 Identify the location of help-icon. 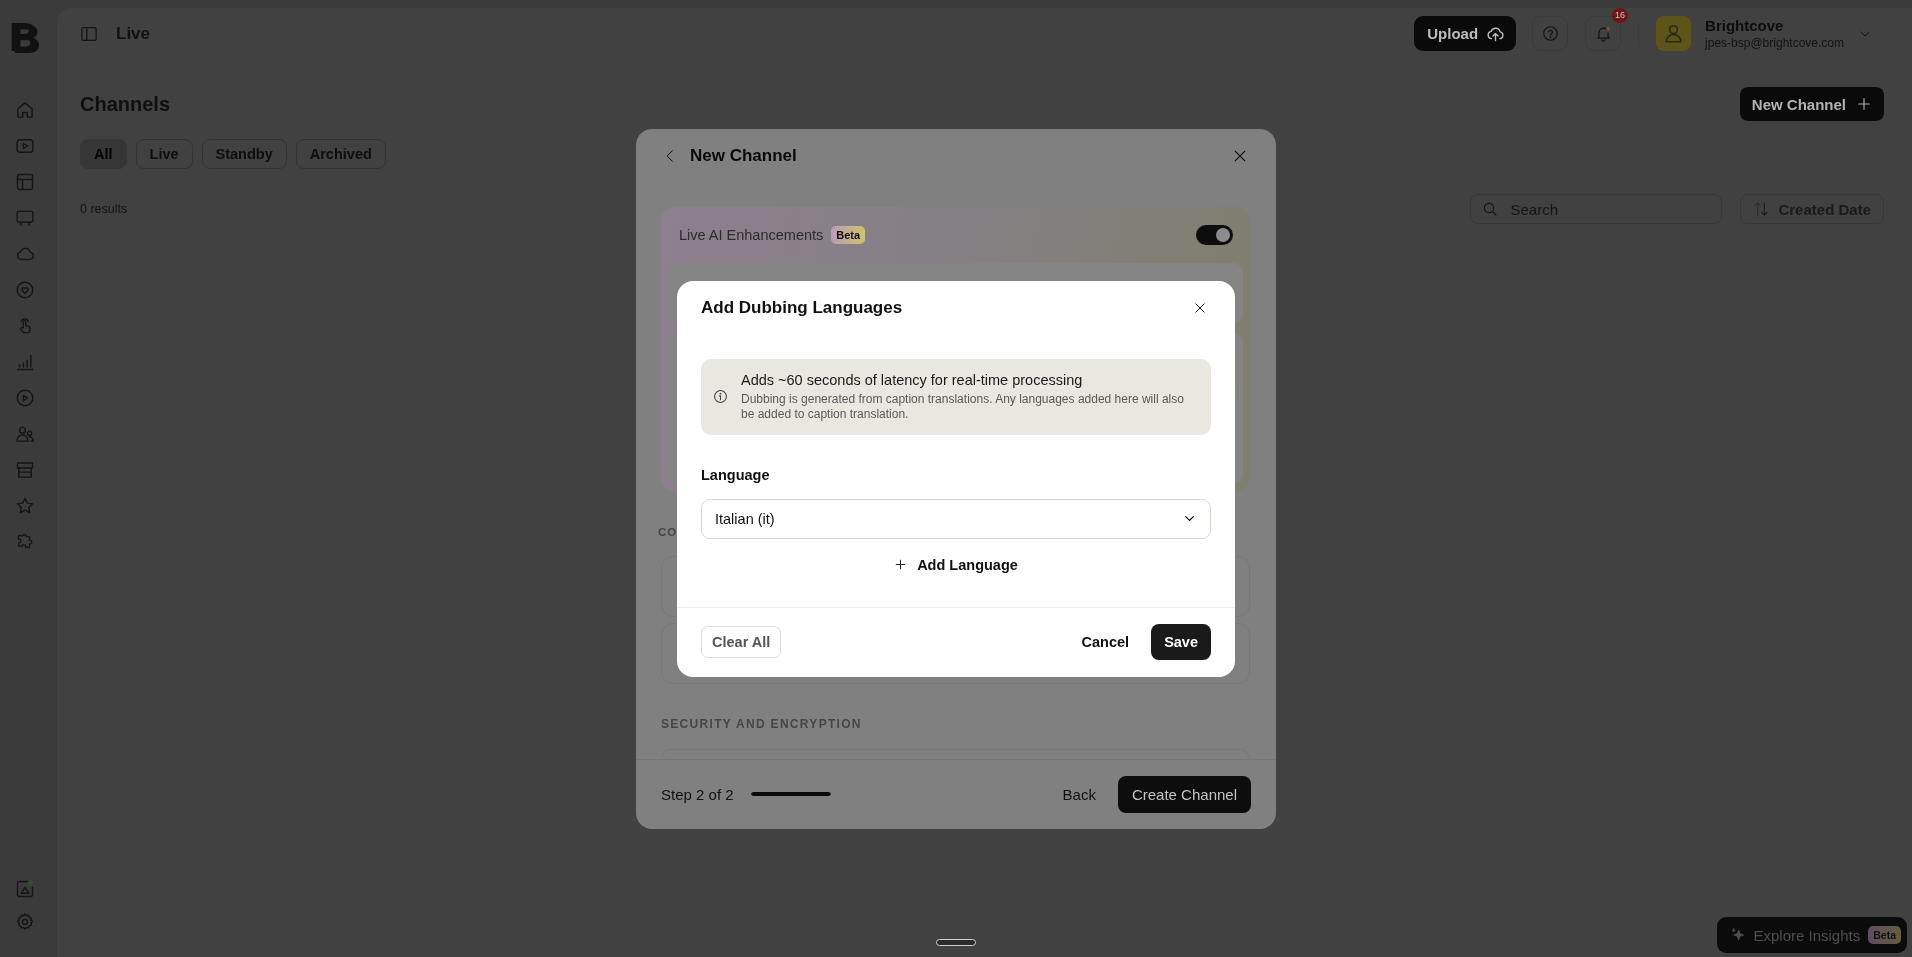
(1550, 33).